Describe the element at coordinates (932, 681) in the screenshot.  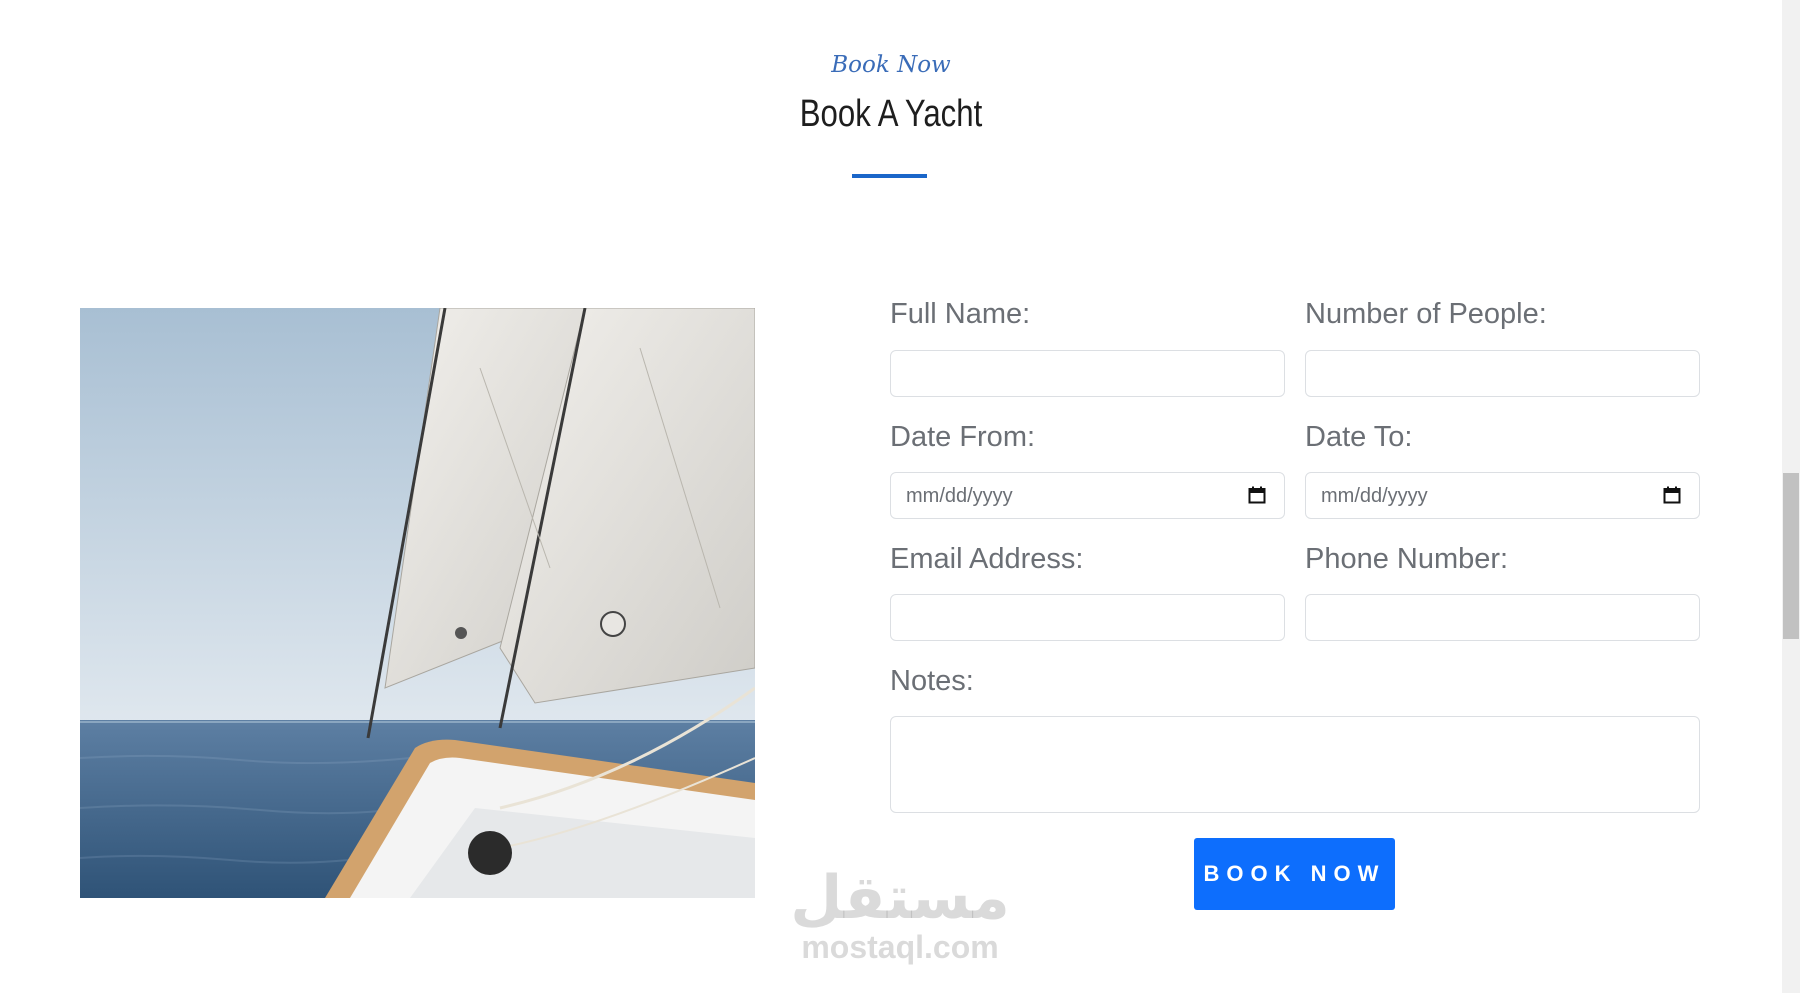
I see `notes-label: Notes:` at that location.